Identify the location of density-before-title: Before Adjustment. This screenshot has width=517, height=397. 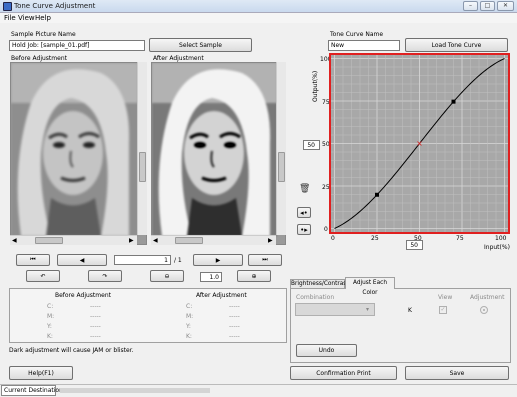
(83, 295).